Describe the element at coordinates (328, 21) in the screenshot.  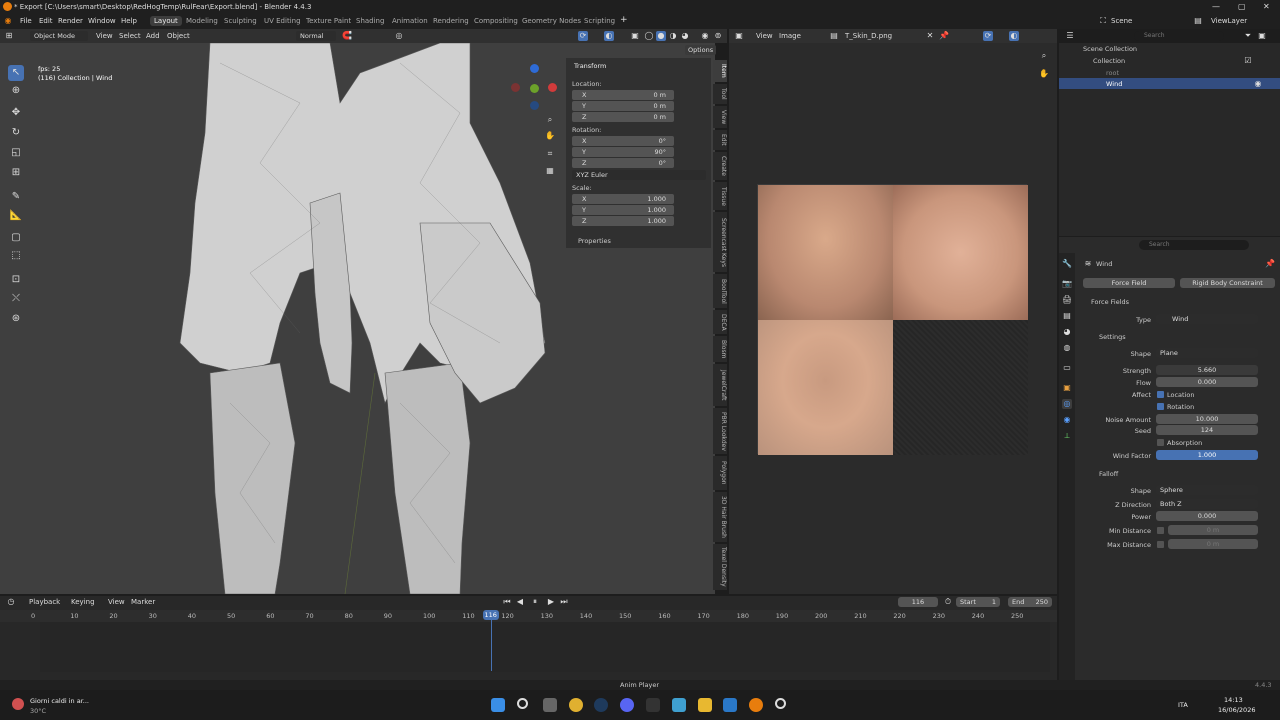
I see `workspace-tab-texture-paint: Texture Paint` at that location.